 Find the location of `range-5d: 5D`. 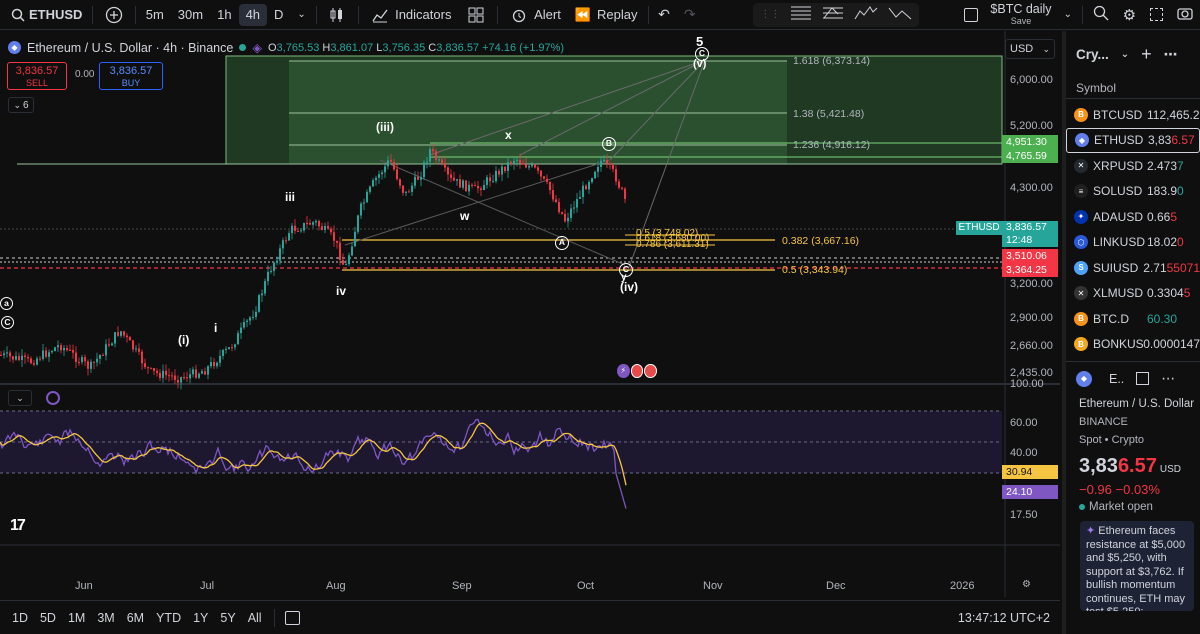

range-5d: 5D is located at coordinates (48, 618).